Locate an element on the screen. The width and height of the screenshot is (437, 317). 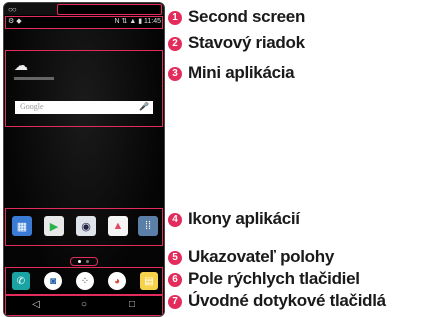
page-dot is located at coordinates (87, 261).